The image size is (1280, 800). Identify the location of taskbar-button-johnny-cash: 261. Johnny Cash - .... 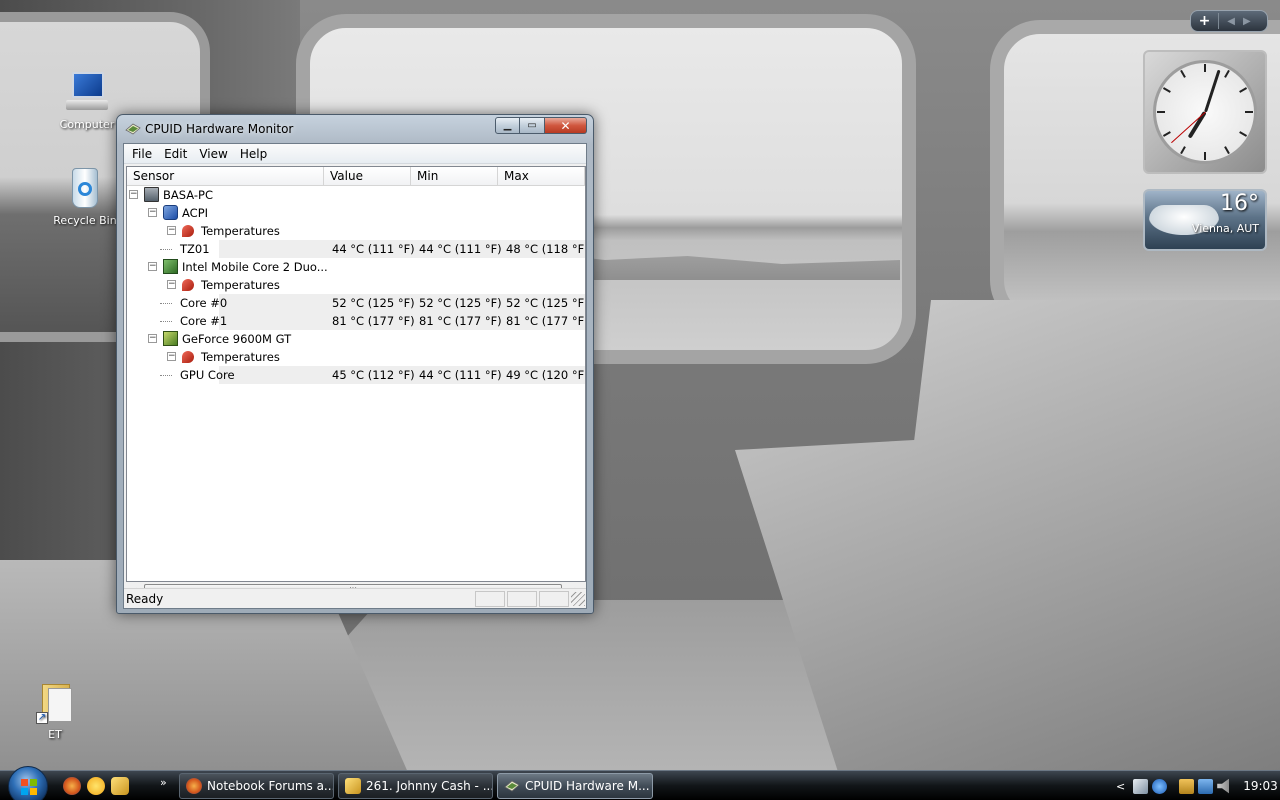
(415, 786).